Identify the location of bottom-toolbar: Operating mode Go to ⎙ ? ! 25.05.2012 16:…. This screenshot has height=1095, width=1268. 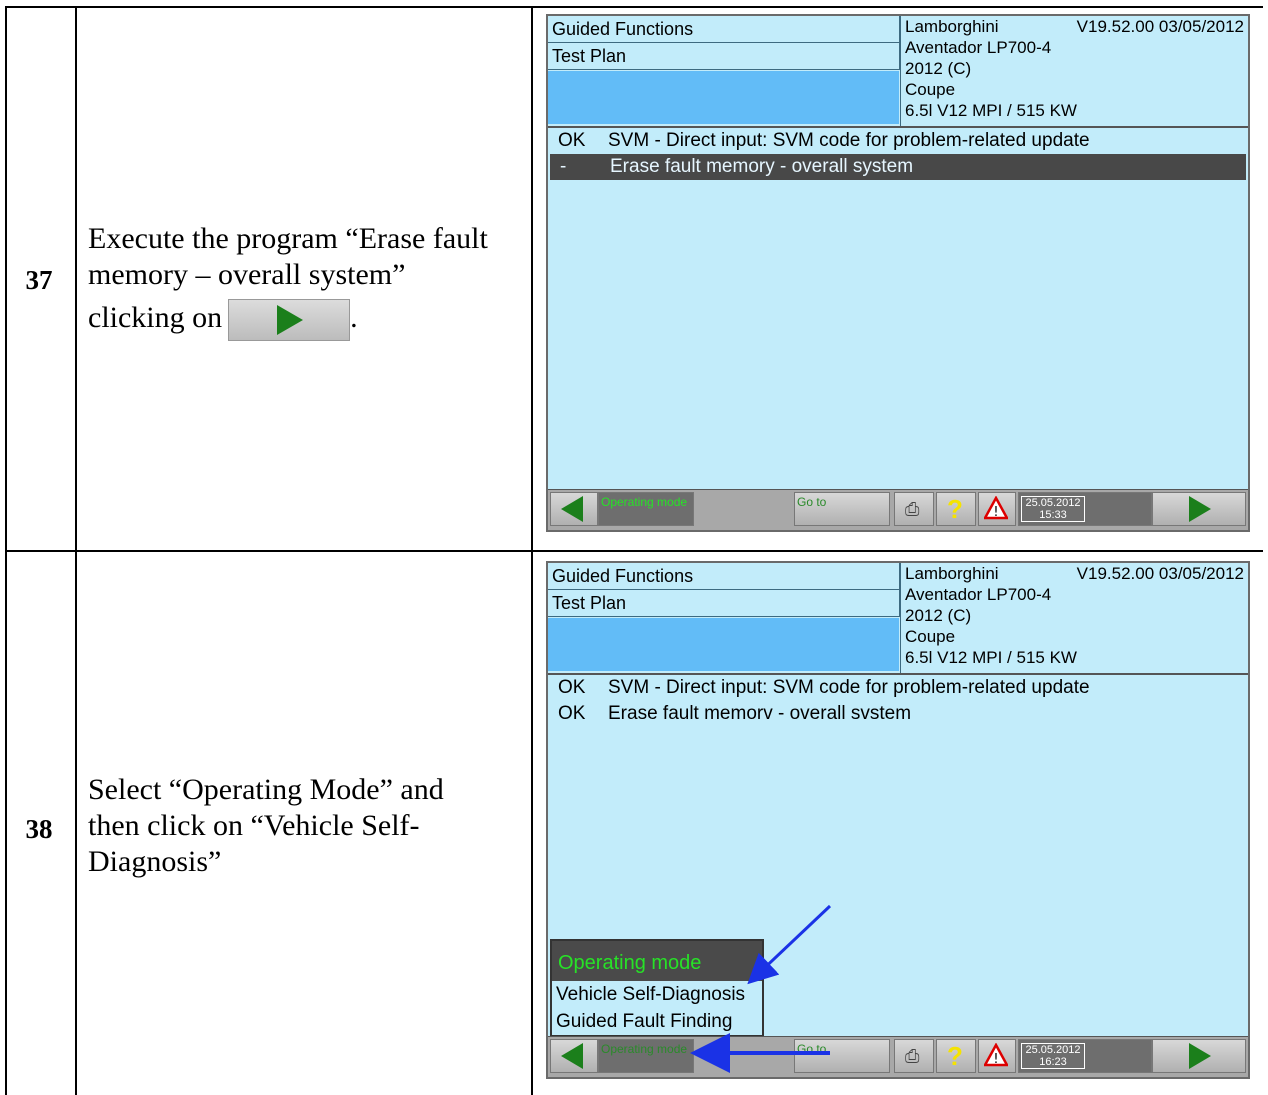
(898, 1056).